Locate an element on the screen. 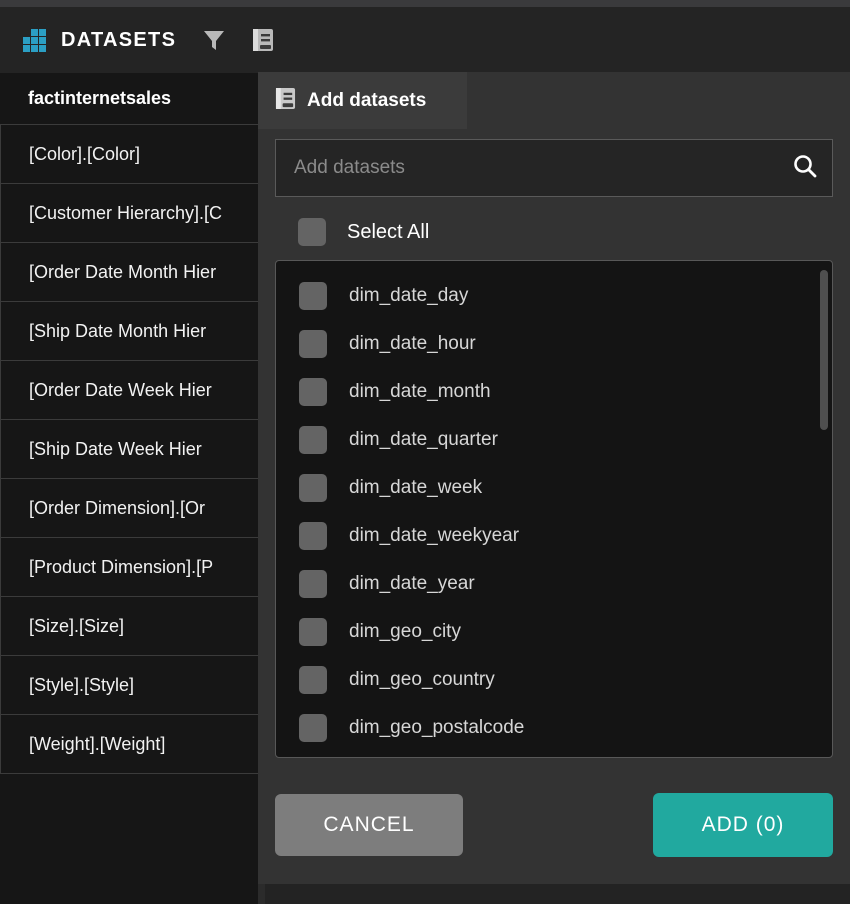 Image resolution: width=850 pixels, height=904 pixels. dataset-list-item-label: dim_date_week is located at coordinates (416, 487).